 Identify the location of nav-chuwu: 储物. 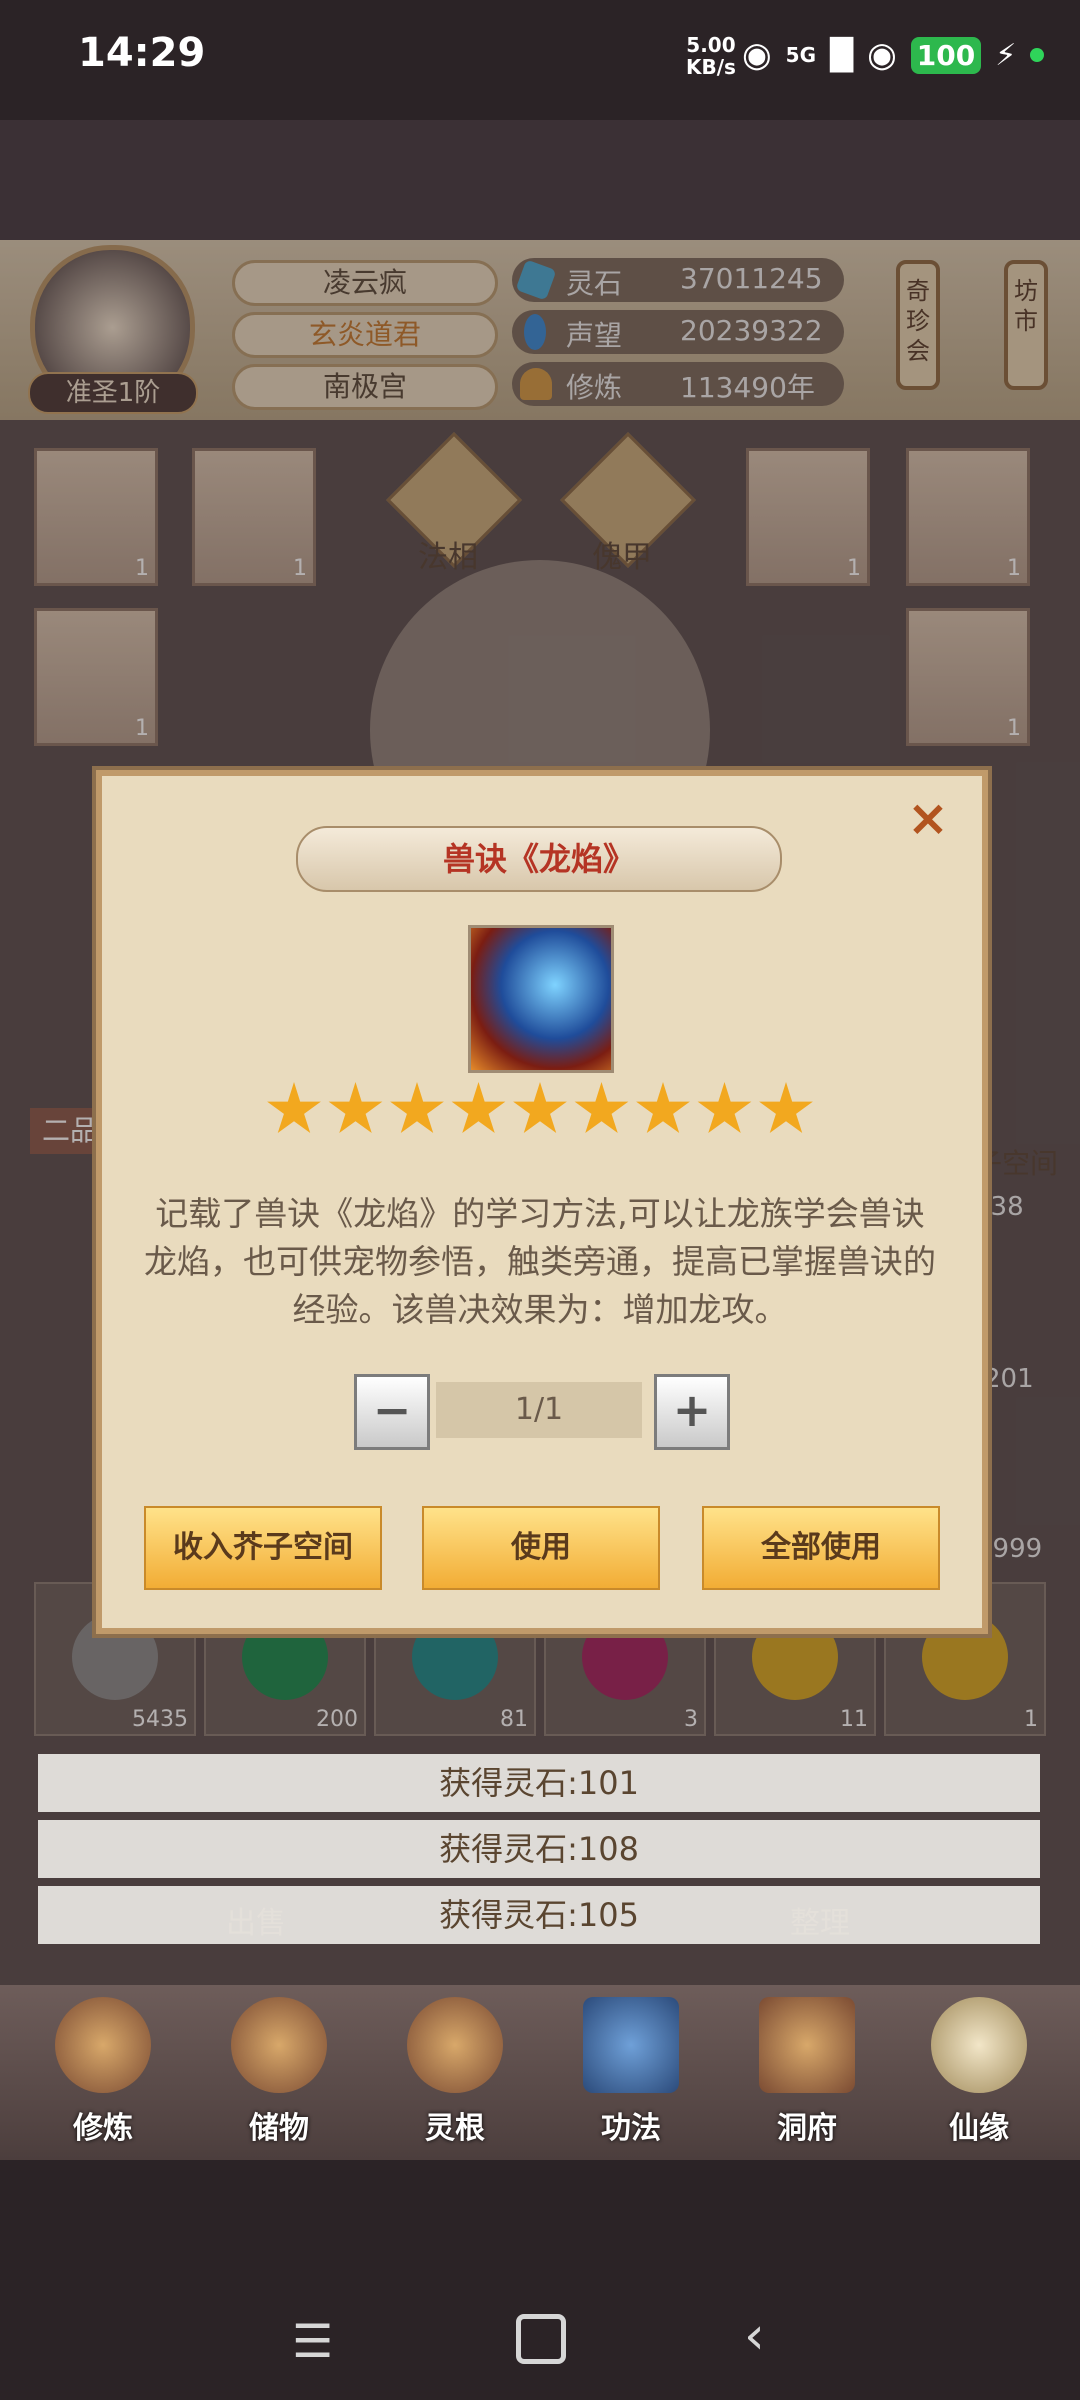
(279, 2072).